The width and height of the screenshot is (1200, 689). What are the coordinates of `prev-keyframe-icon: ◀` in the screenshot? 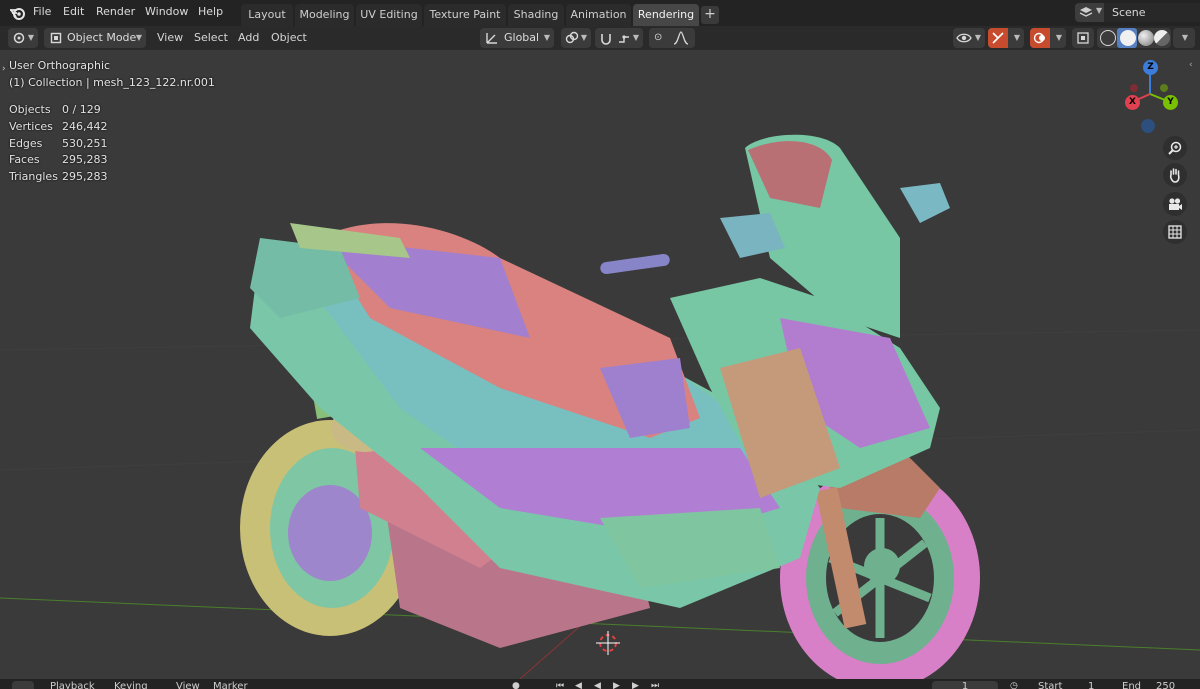 It's located at (578, 685).